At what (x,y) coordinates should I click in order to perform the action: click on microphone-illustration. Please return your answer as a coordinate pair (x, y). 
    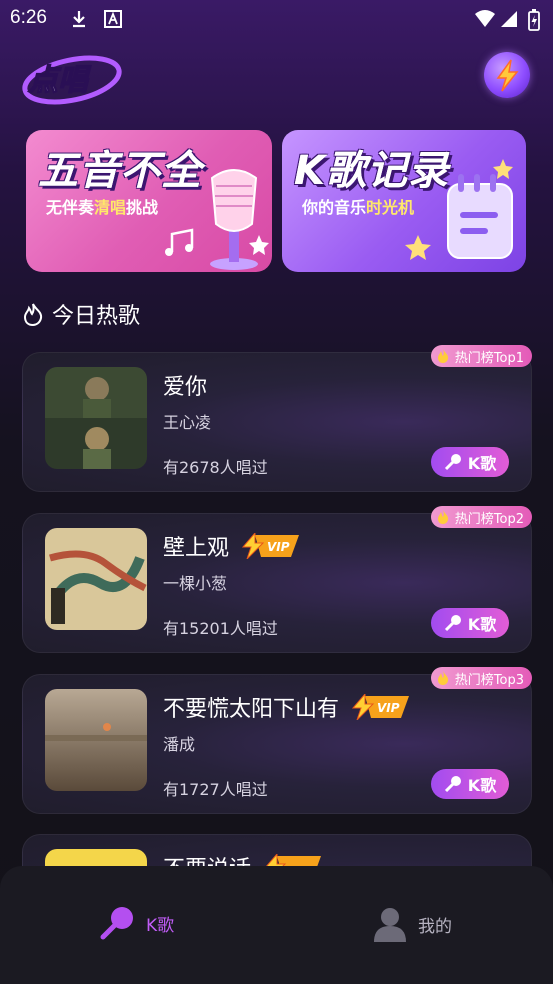
    Looking at the image, I should click on (234, 219).